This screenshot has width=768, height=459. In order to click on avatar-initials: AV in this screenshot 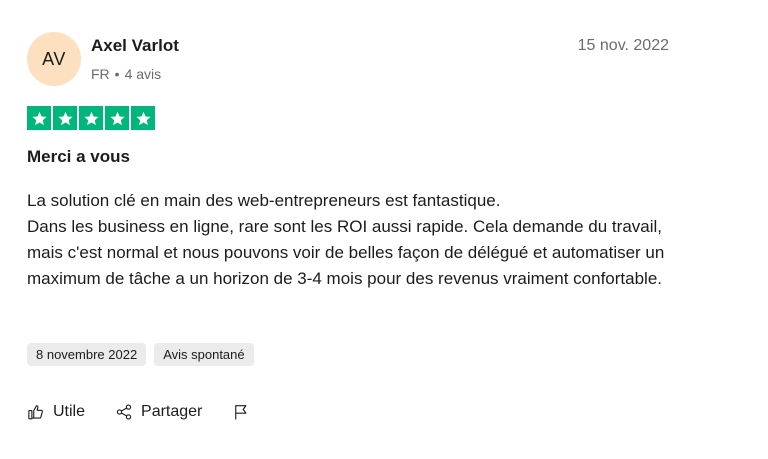, I will do `click(54, 58)`.